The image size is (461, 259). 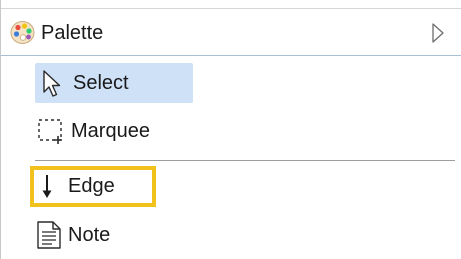 What do you see at coordinates (22, 32) in the screenshot?
I see `palette-icon` at bounding box center [22, 32].